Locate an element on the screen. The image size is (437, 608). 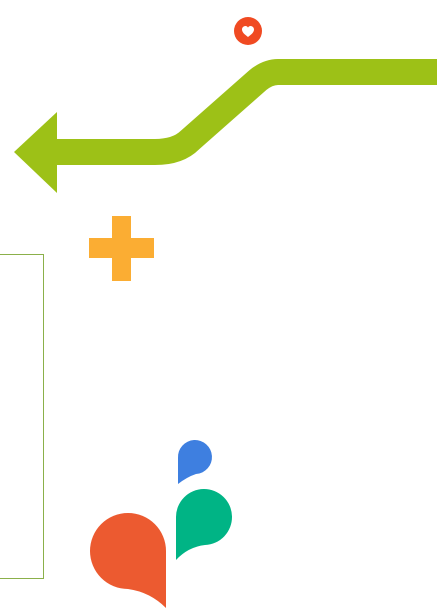
outline-frame is located at coordinates (22, 416).